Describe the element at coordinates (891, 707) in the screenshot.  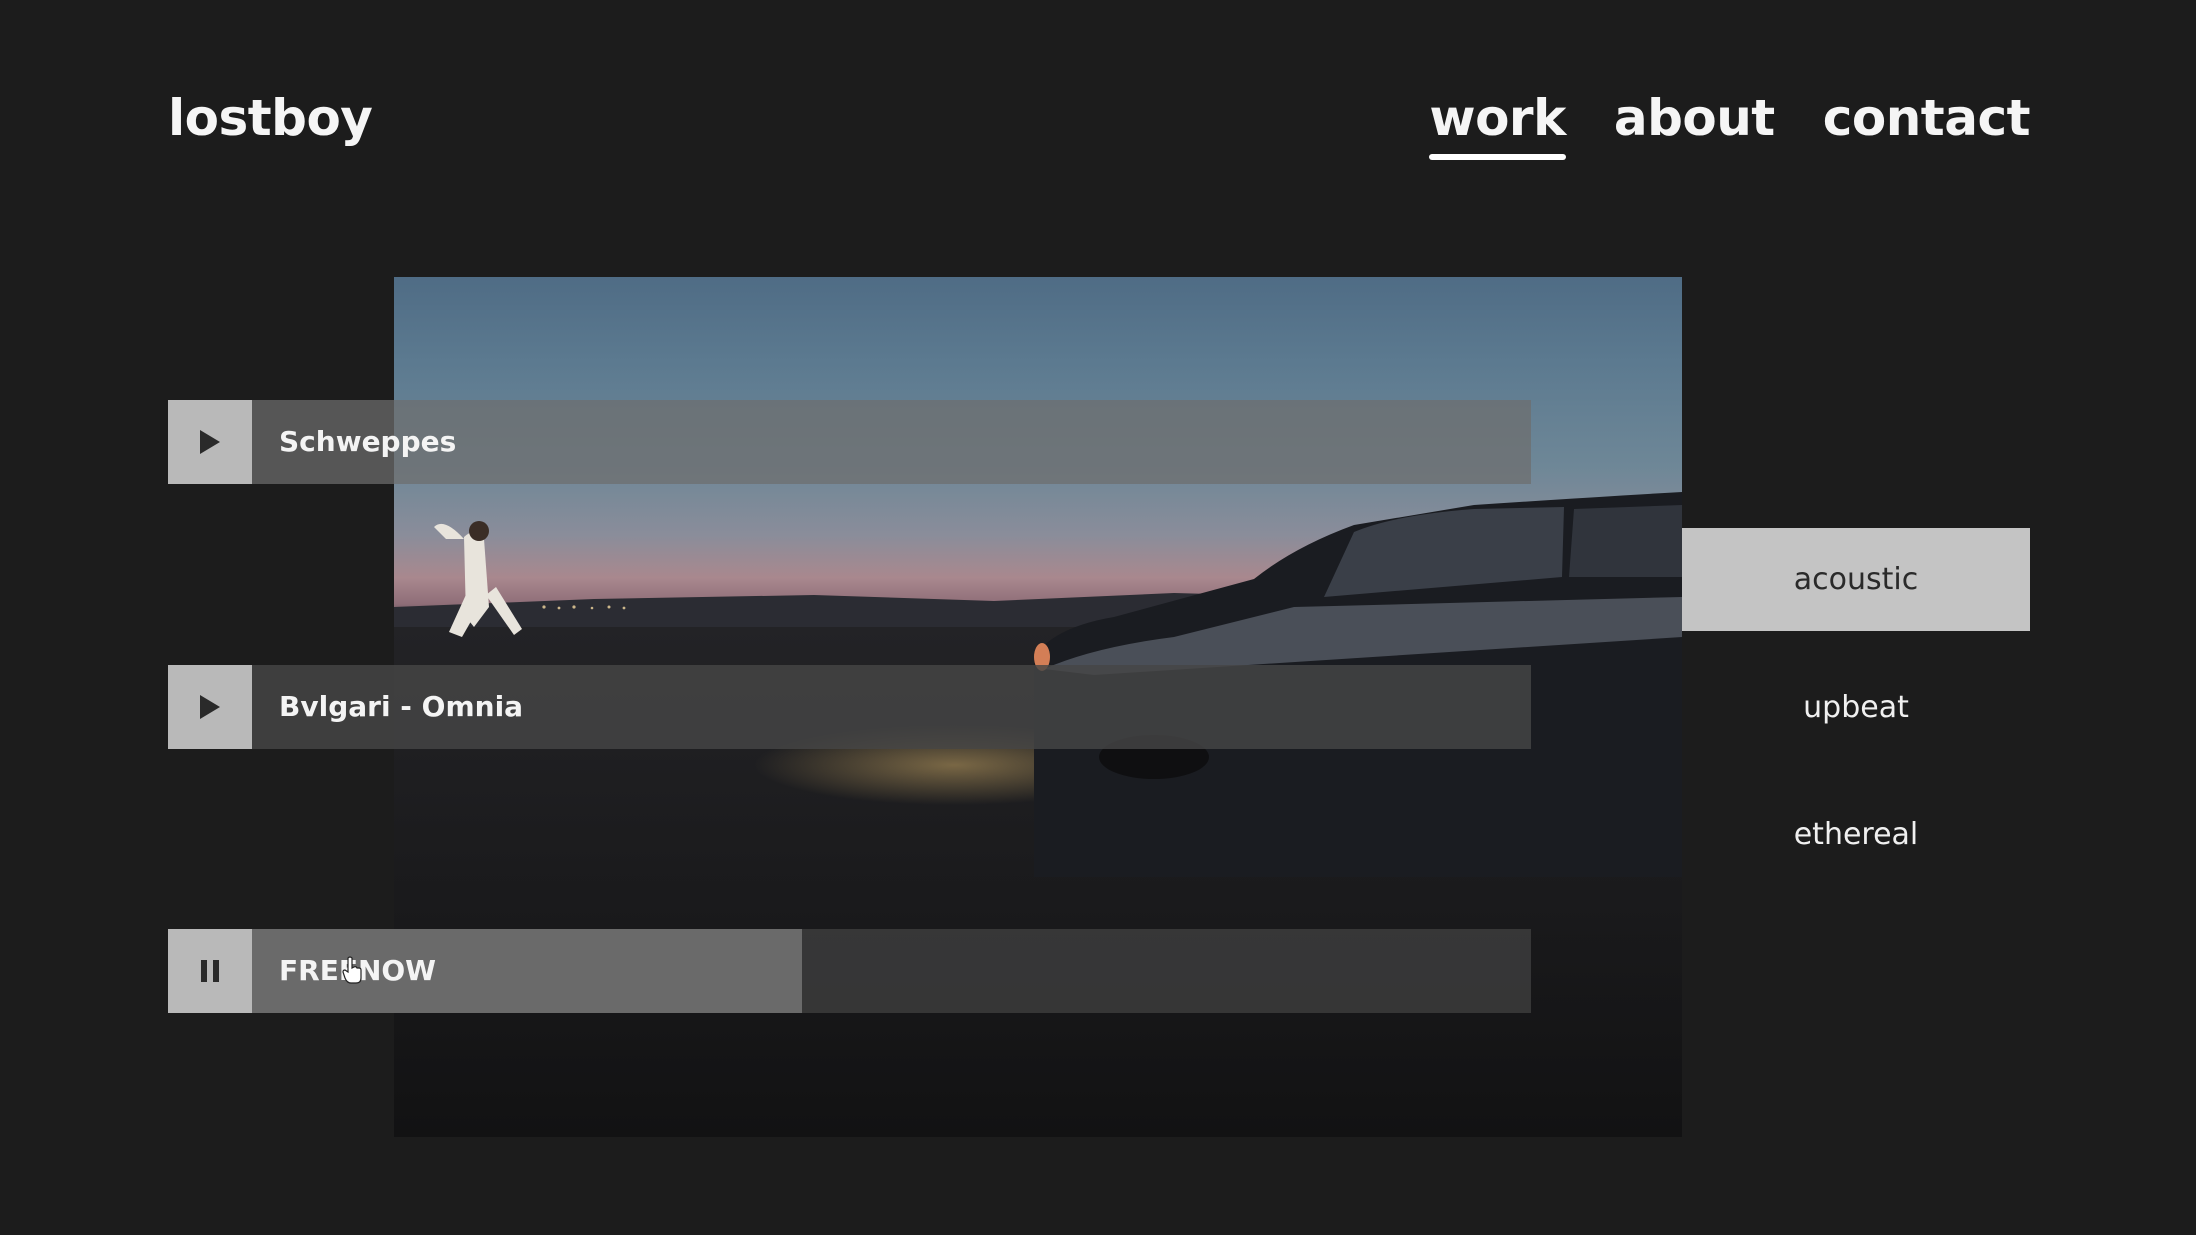
I see `track-bar: Bvlgari - Omnia` at that location.